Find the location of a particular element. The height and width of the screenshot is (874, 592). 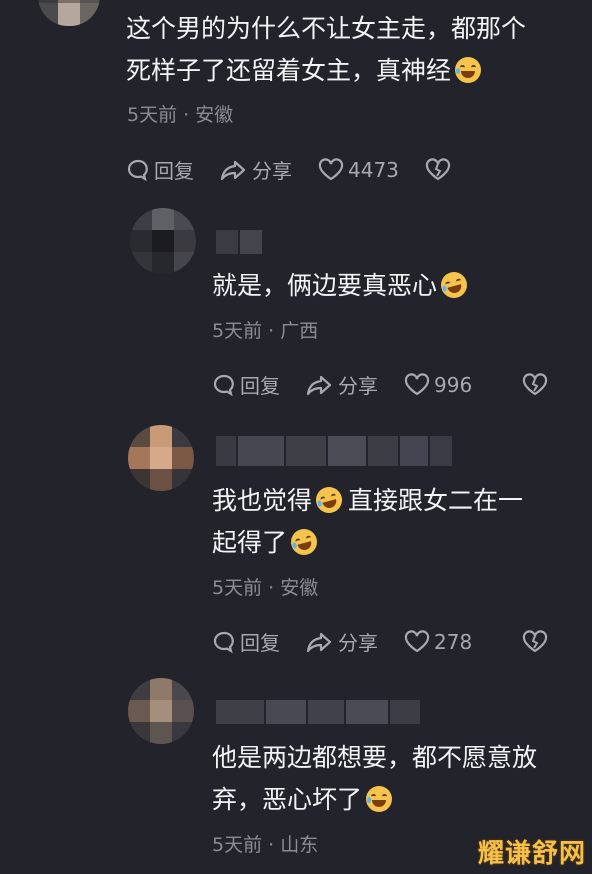

comment-line: 就是，俩边要真恶心 is located at coordinates (341, 286).